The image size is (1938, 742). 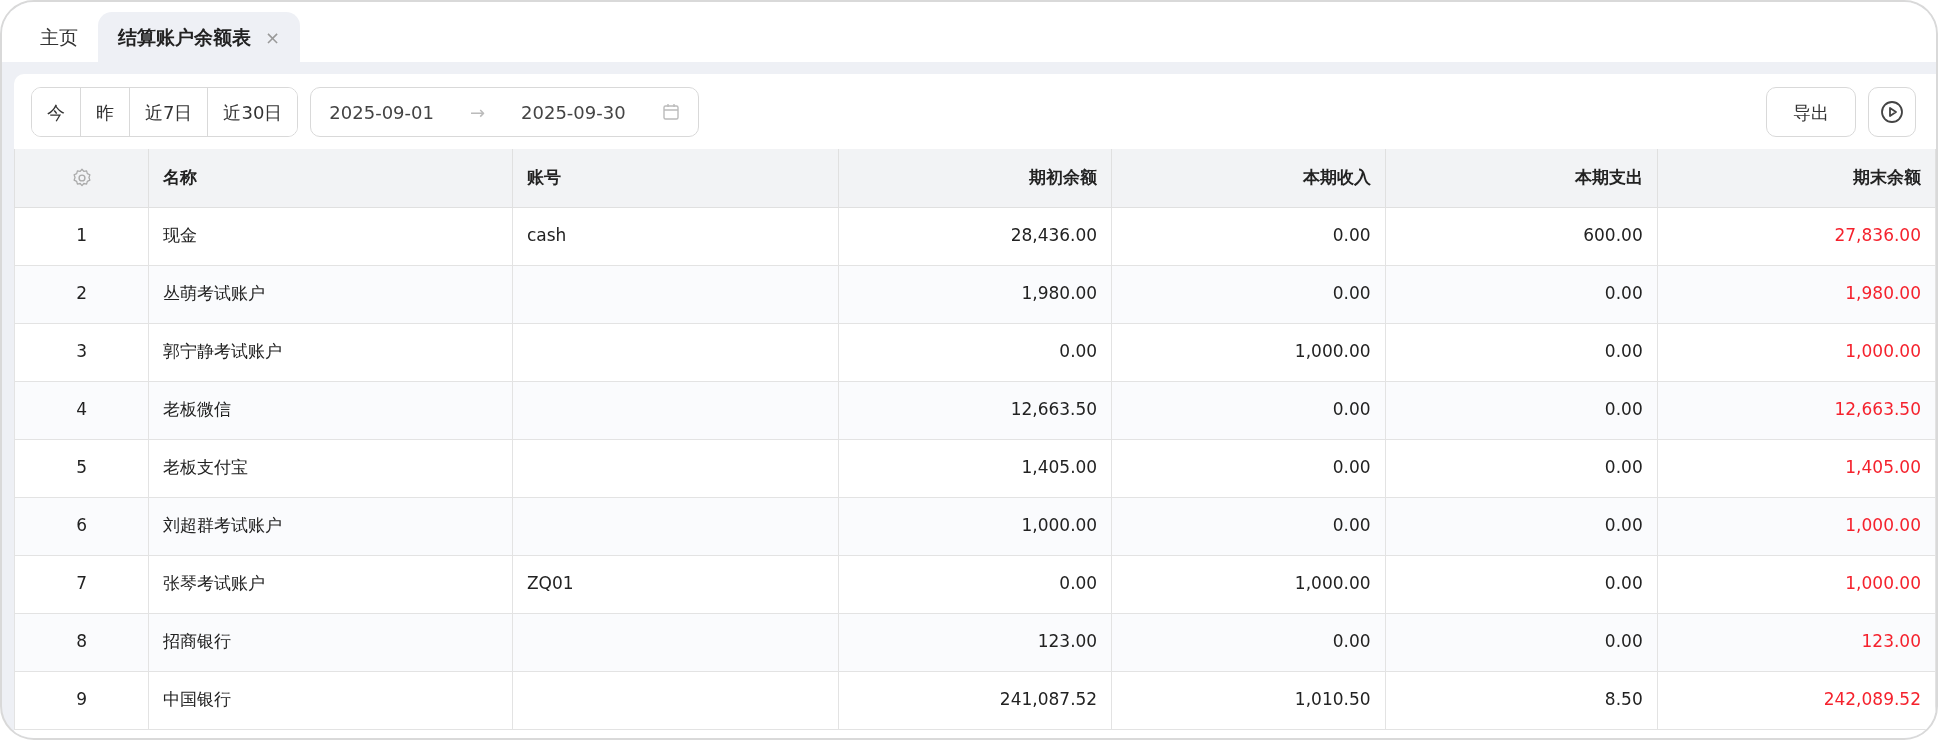 What do you see at coordinates (381, 112) in the screenshot?
I see `start-date: 2025-09-01` at bounding box center [381, 112].